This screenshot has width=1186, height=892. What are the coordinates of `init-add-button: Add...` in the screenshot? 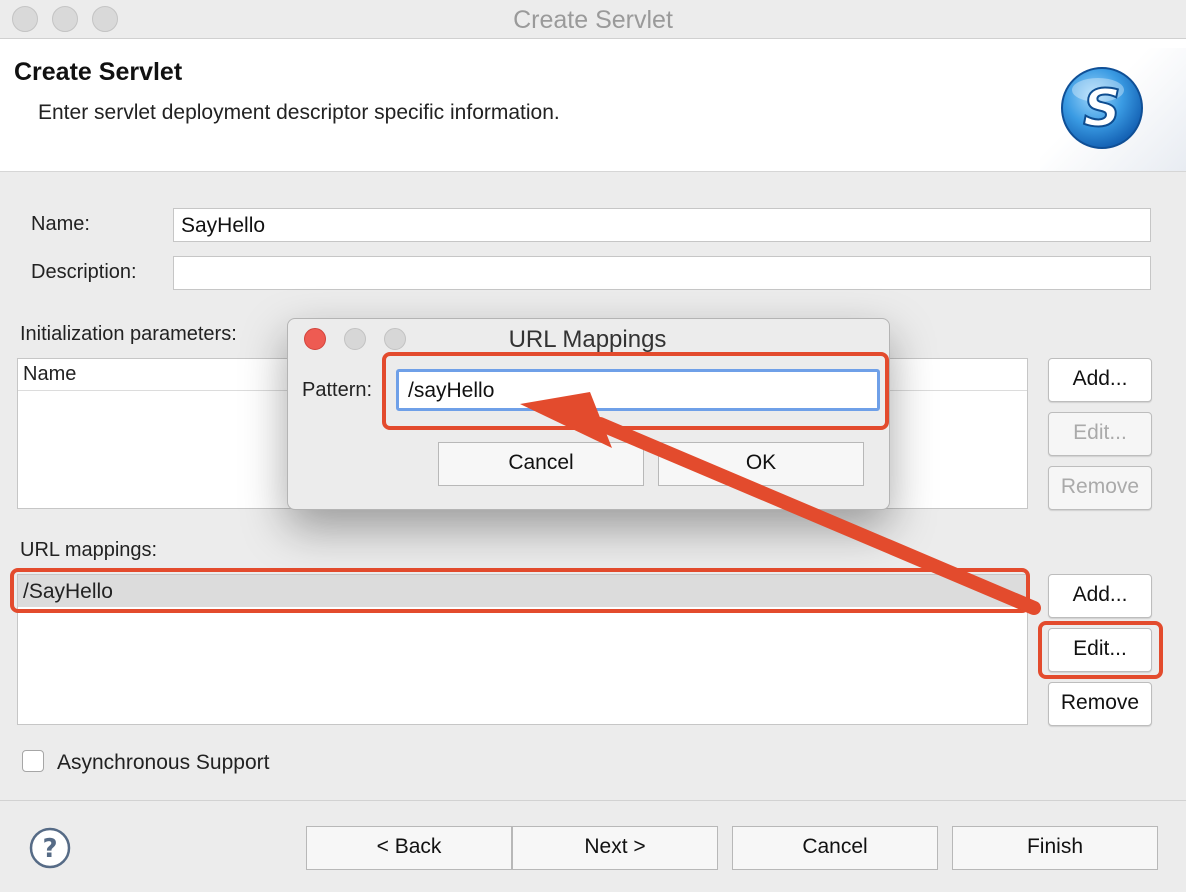 It's located at (1100, 380).